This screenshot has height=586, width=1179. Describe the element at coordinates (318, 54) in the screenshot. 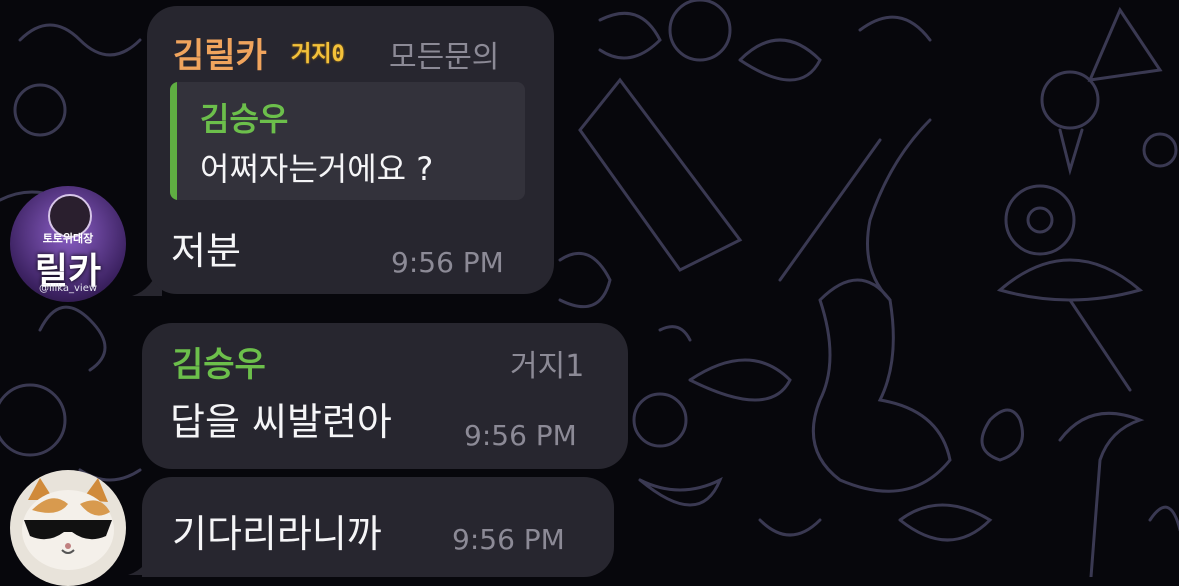

I see `user-badge: 거지0` at that location.